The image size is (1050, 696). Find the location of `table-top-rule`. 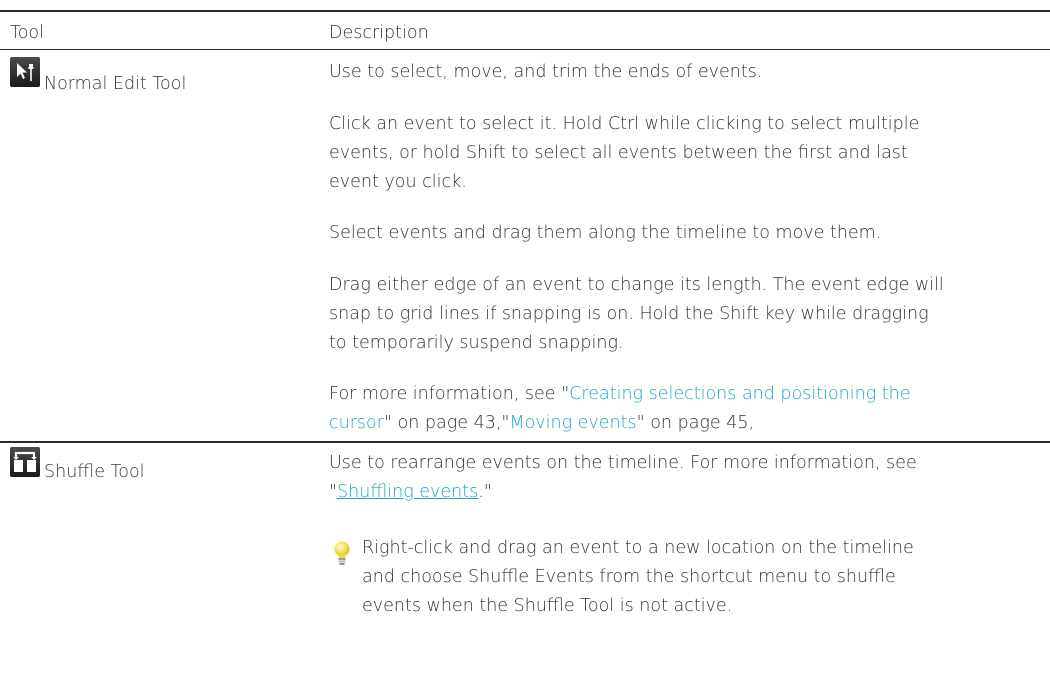

table-top-rule is located at coordinates (525, 11).